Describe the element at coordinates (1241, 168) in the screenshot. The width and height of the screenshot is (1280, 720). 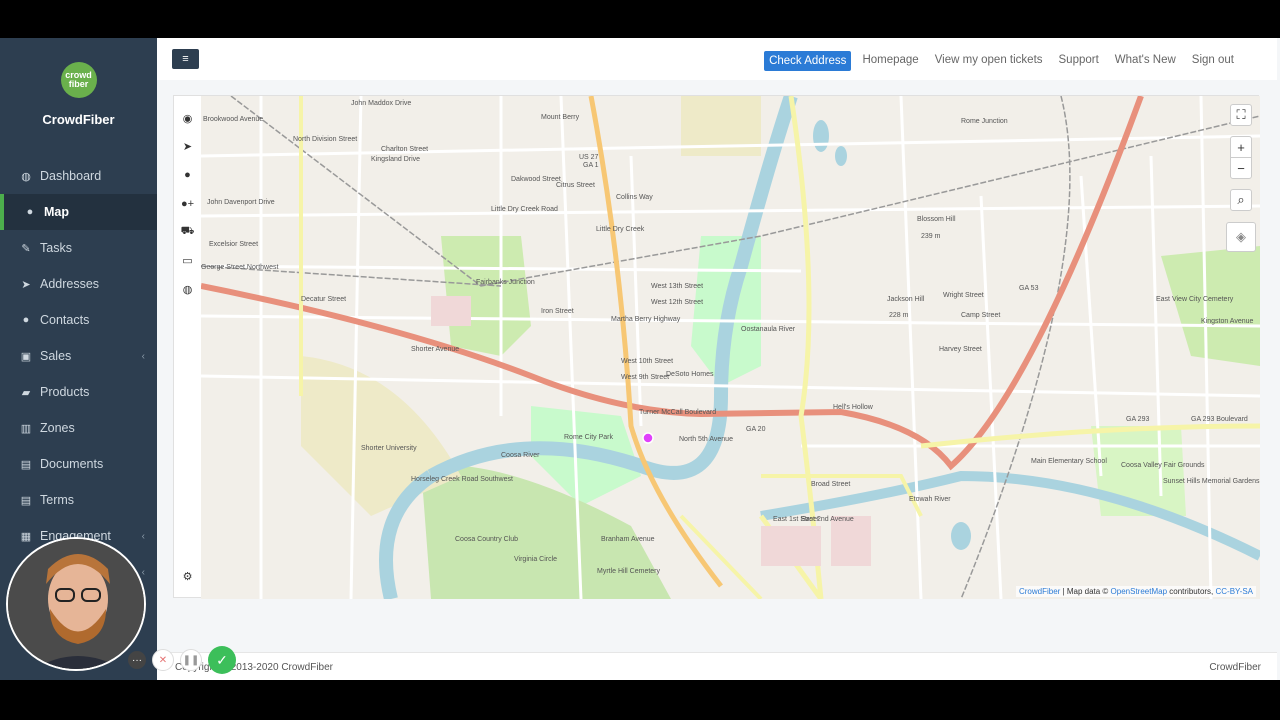
I see `zoom-out-button: −` at that location.